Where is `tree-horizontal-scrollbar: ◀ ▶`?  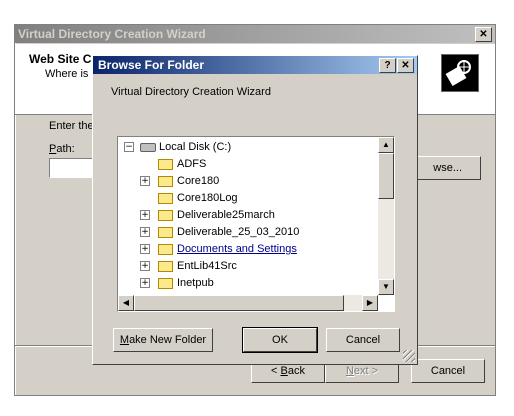 tree-horizontal-scrollbar: ◀ ▶ is located at coordinates (248, 303).